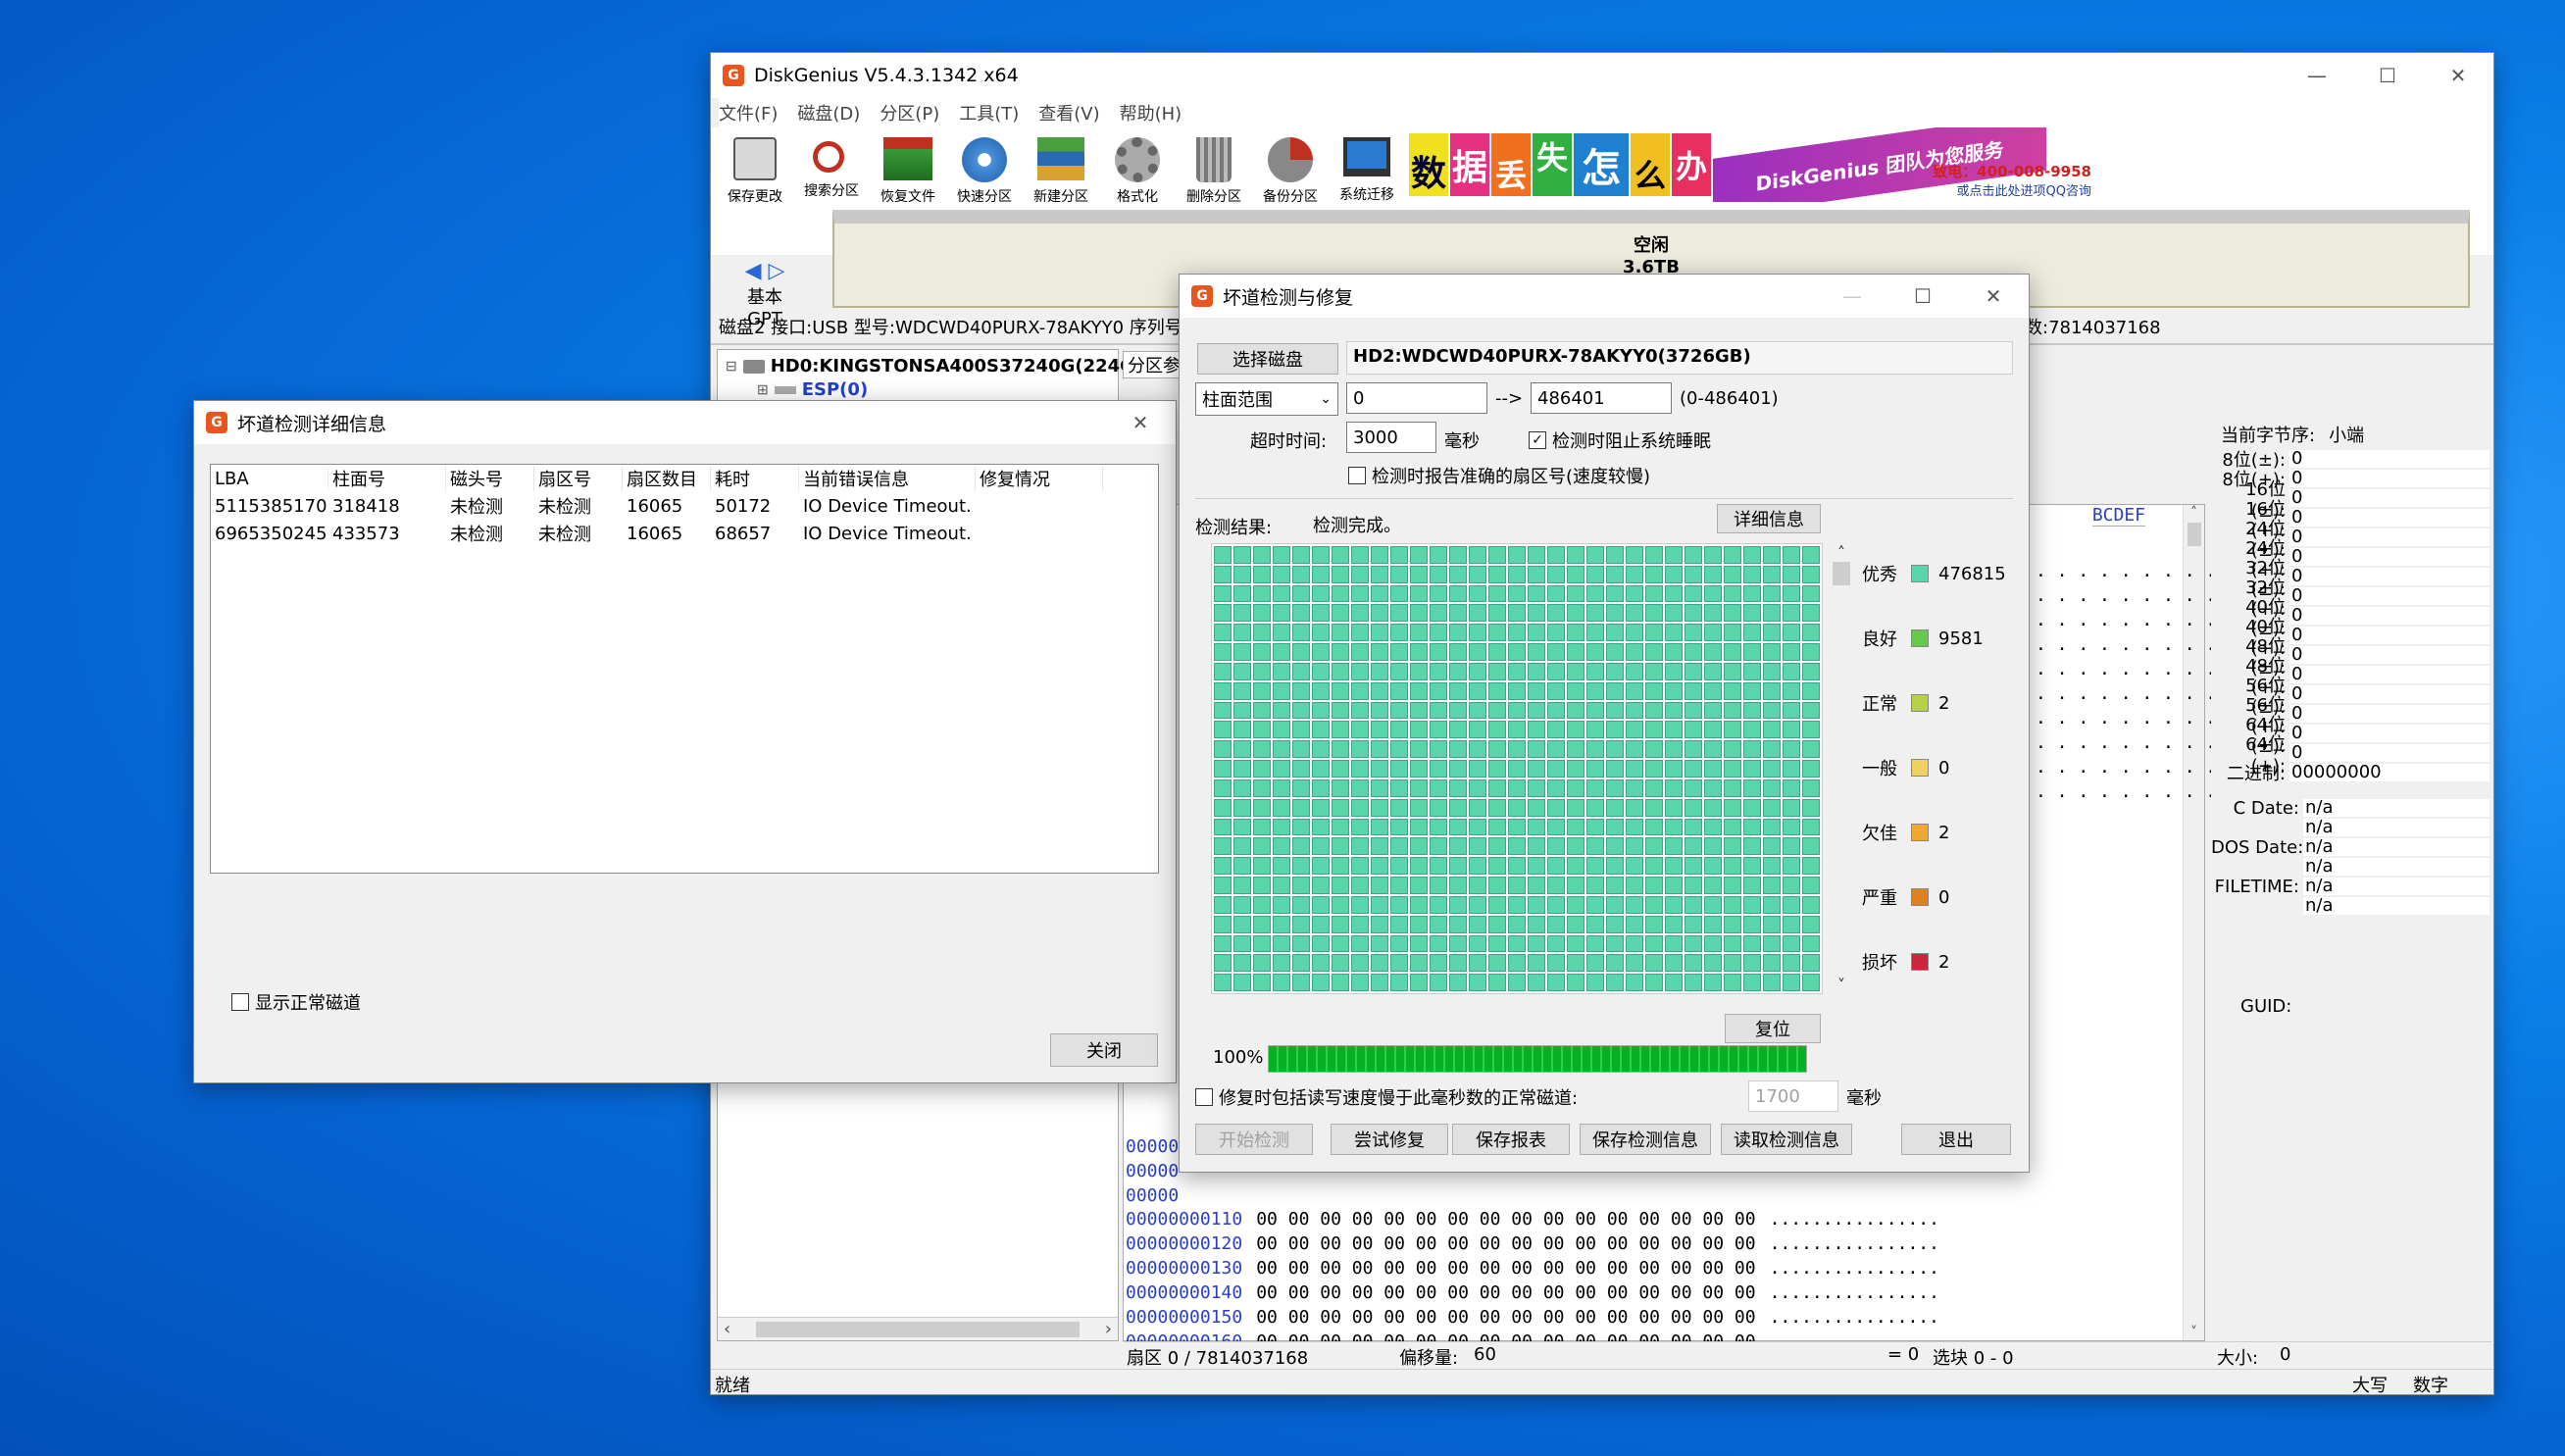 The width and height of the screenshot is (2565, 1456). What do you see at coordinates (1601, 398) in the screenshot?
I see `range-end-input: 486401` at bounding box center [1601, 398].